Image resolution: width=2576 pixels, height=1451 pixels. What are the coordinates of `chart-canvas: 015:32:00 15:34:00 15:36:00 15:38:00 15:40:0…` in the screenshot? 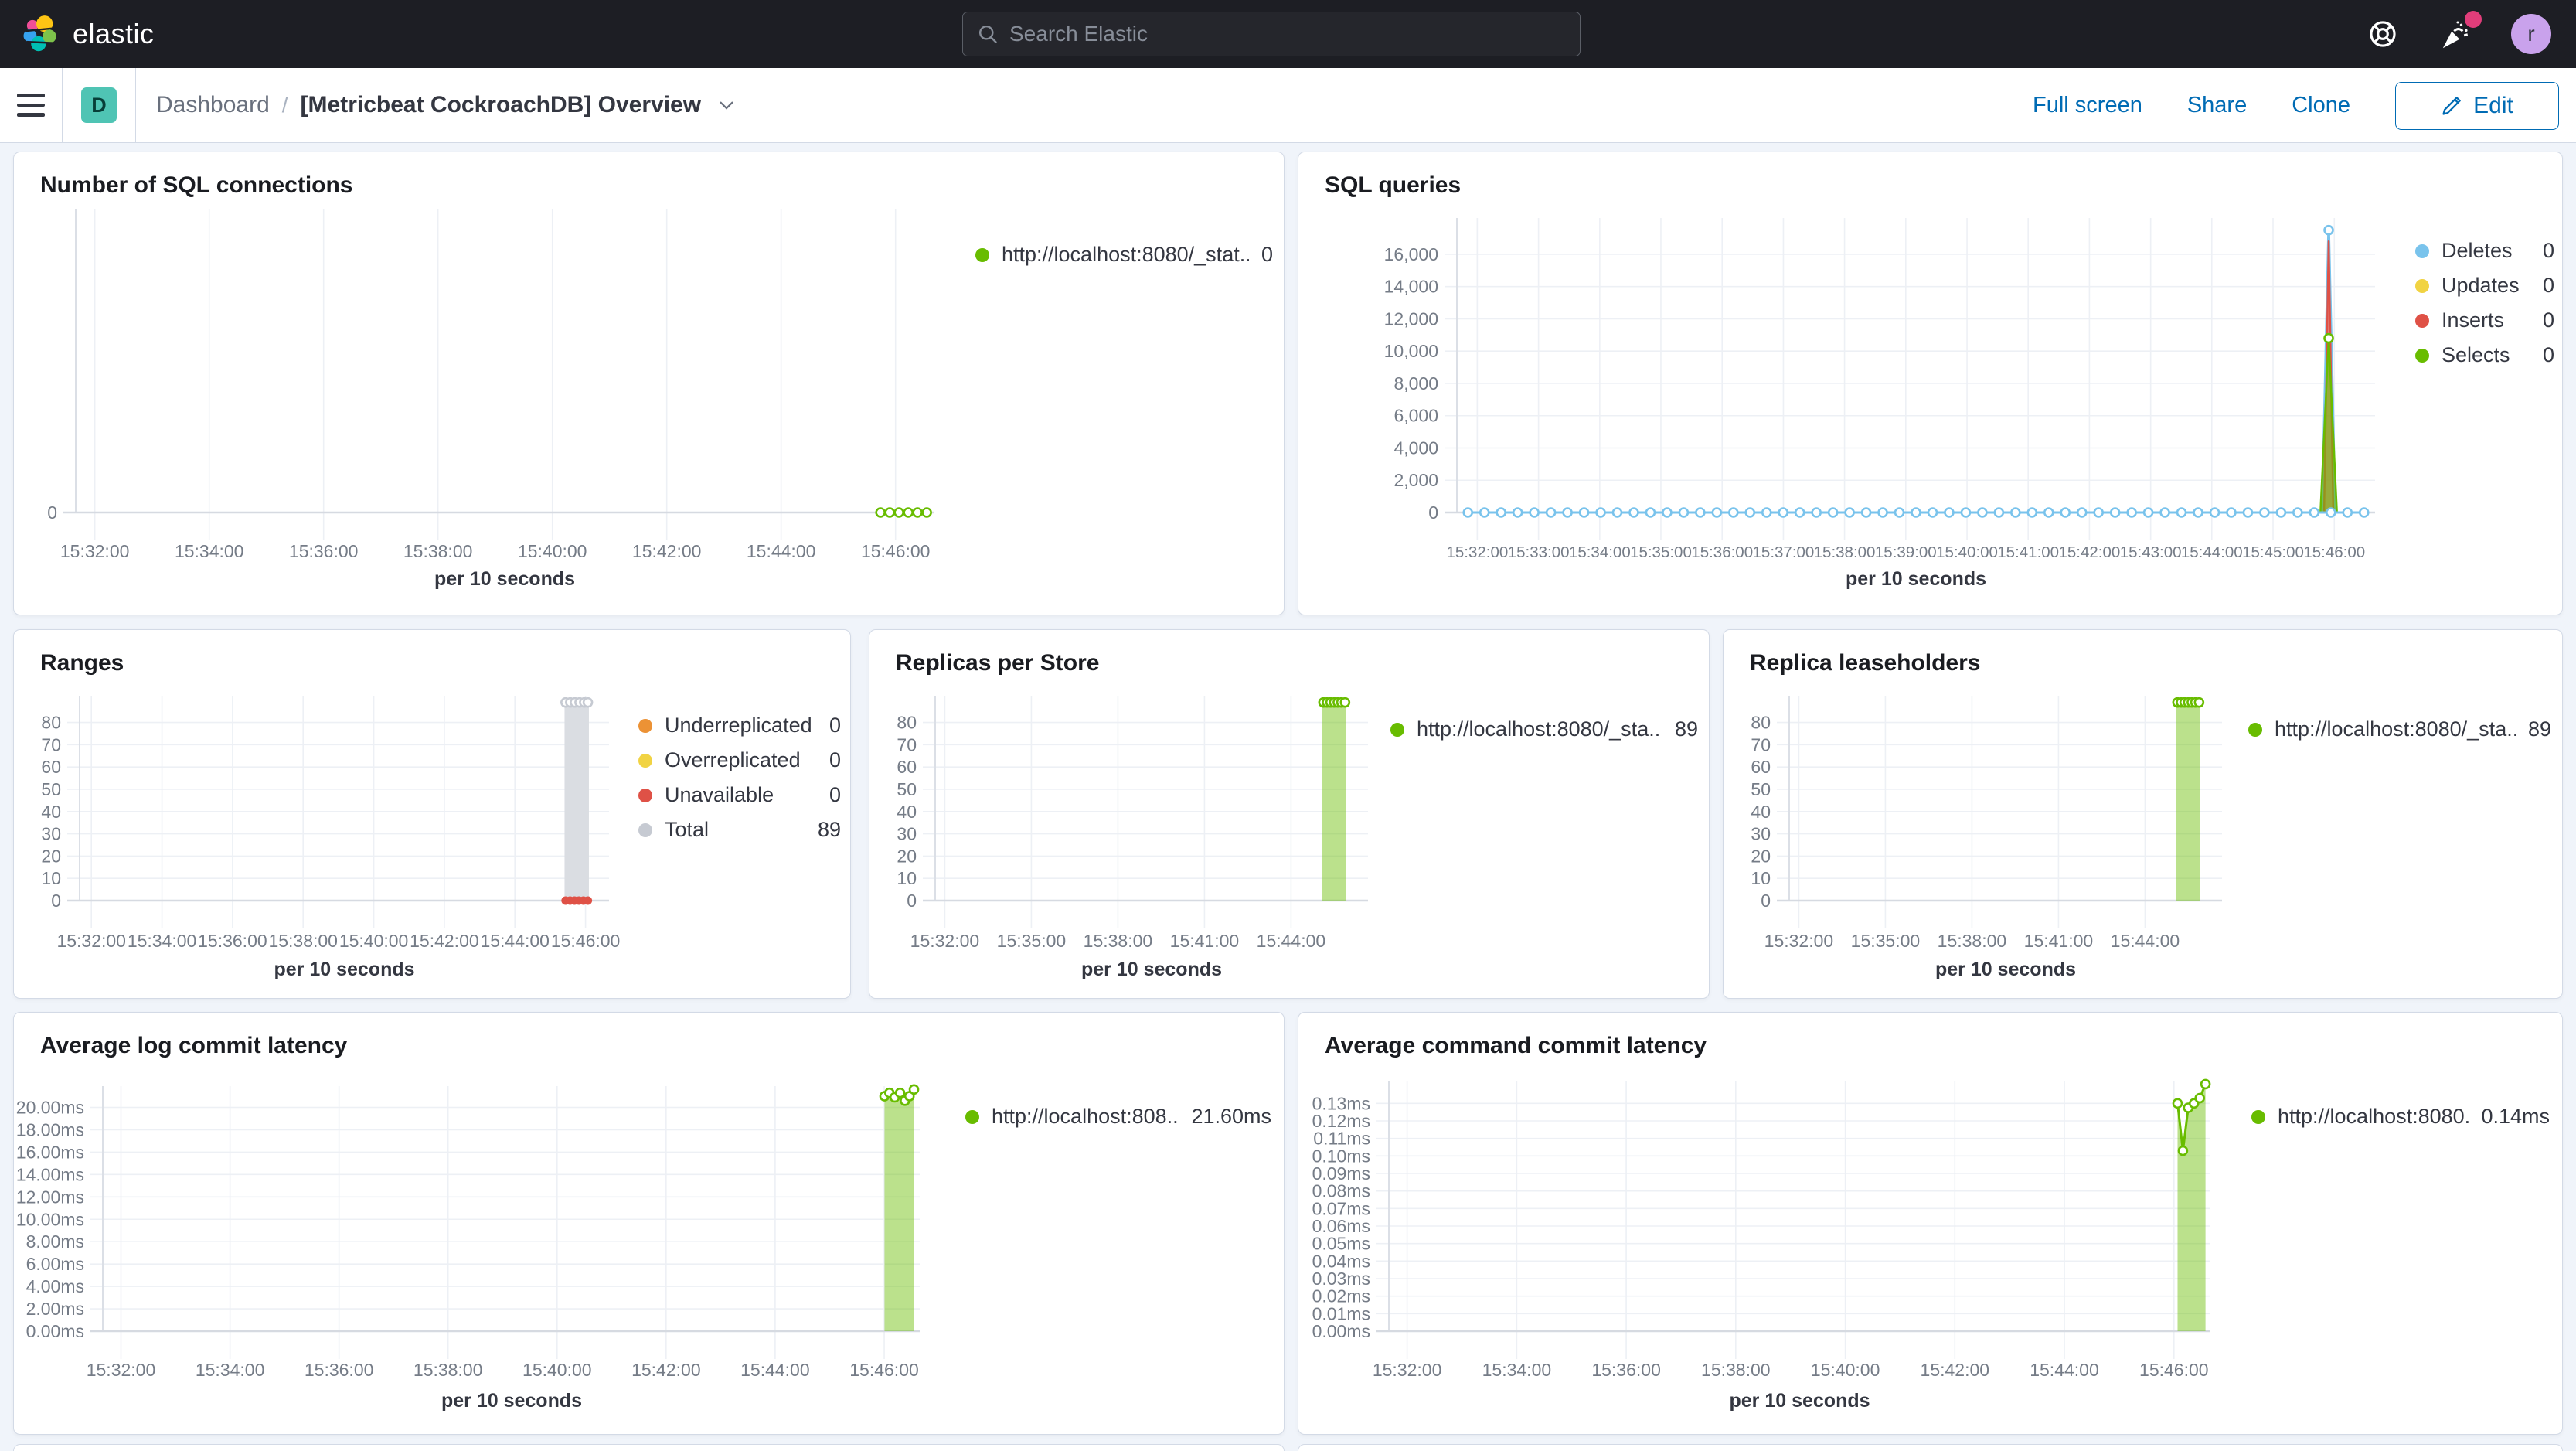 It's located at (490, 399).